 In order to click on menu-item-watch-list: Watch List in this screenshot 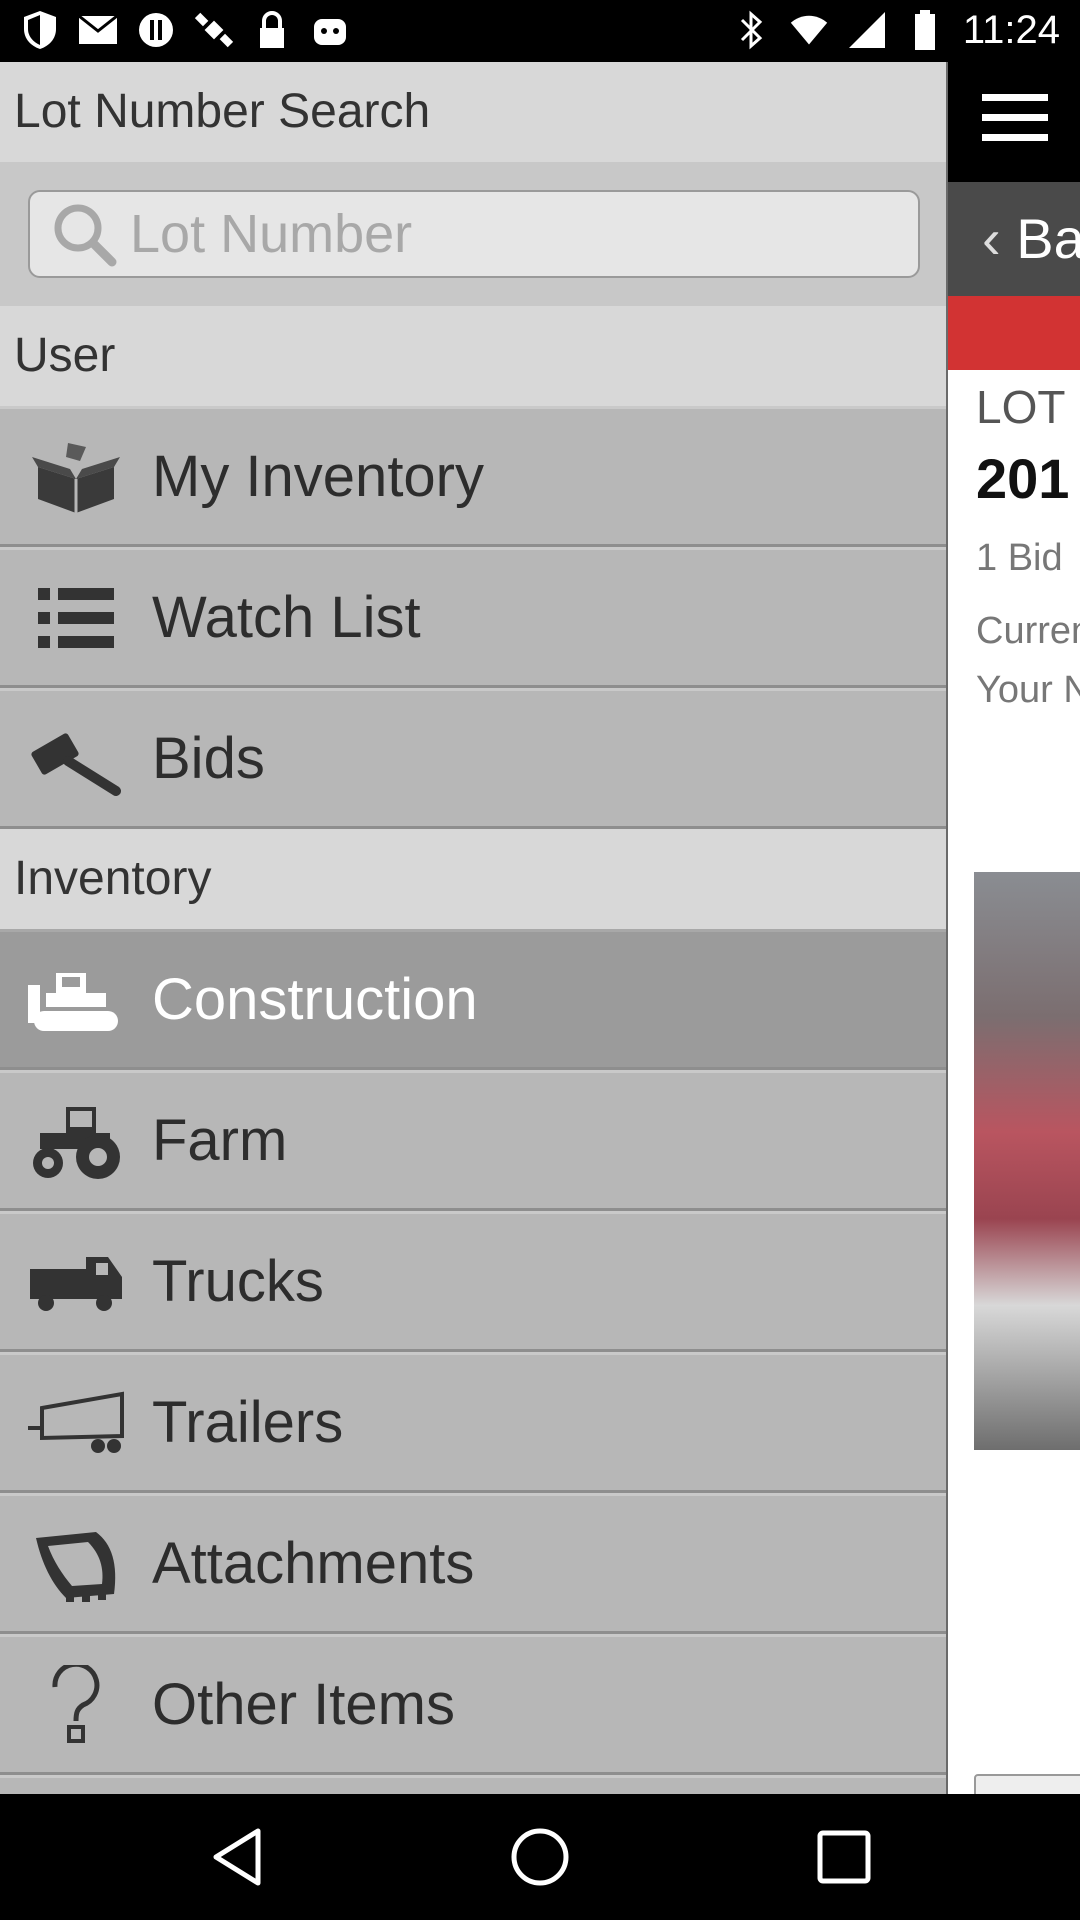, I will do `click(473, 617)`.